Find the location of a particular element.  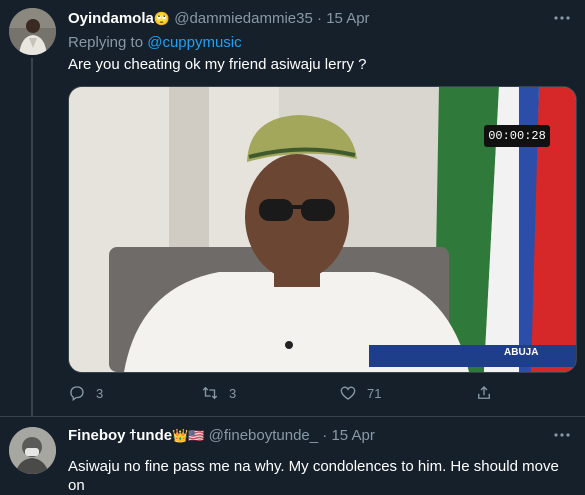

tweet-header: Oyindamola🙄 @dammiedammie35 · 15 Apr is located at coordinates (219, 19).